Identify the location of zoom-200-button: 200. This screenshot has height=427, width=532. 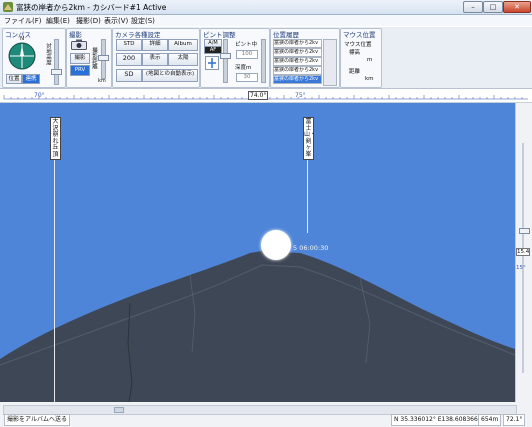
(129, 59).